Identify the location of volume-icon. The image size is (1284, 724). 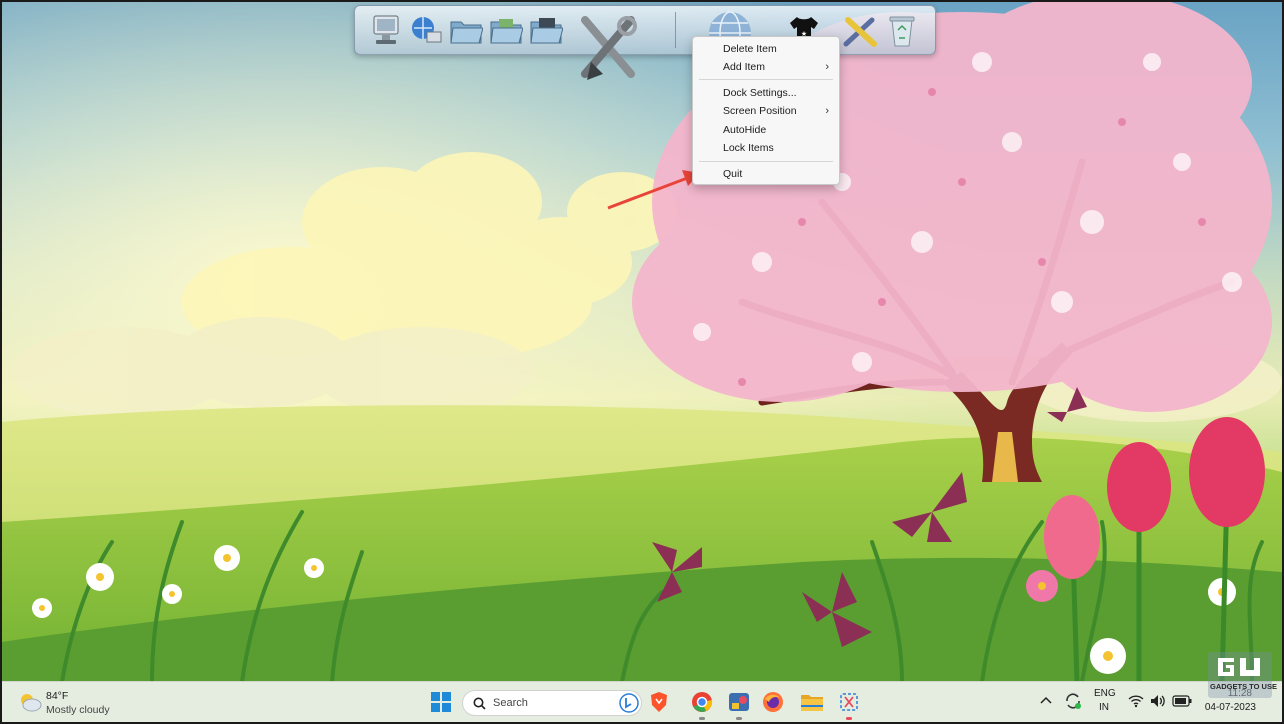
(1158, 701).